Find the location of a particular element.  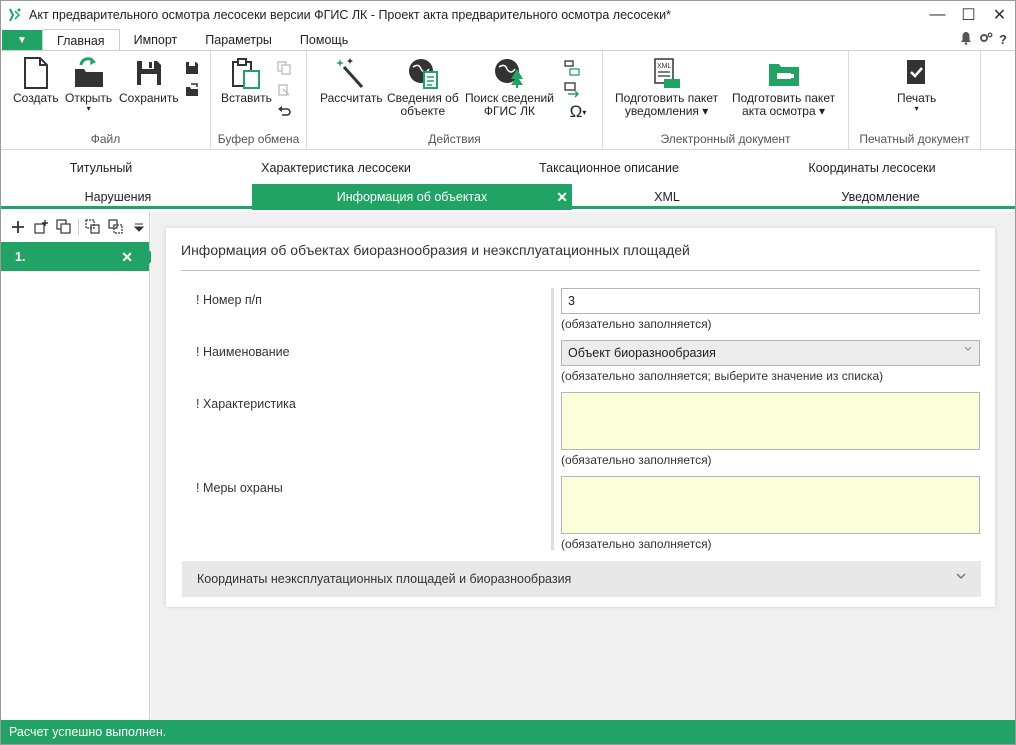

records-toolbar is located at coordinates (75, 227).